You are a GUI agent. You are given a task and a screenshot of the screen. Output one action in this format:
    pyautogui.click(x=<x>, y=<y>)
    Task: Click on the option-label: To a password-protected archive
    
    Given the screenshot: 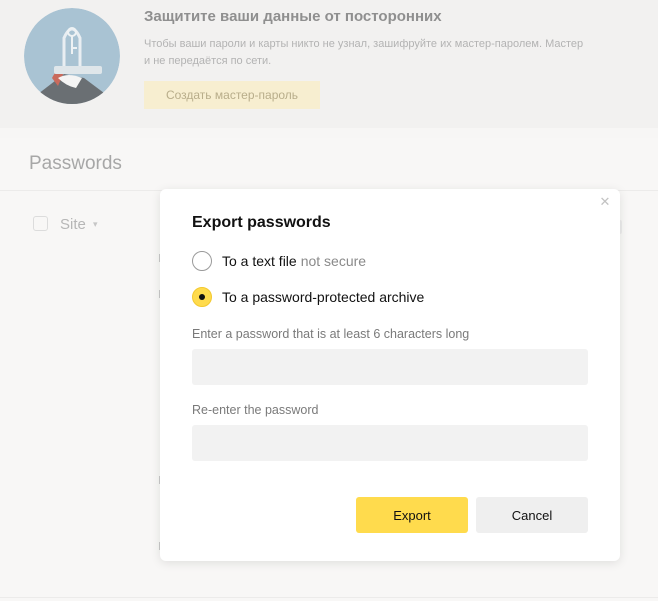 What is the action you would take?
    pyautogui.click(x=323, y=297)
    